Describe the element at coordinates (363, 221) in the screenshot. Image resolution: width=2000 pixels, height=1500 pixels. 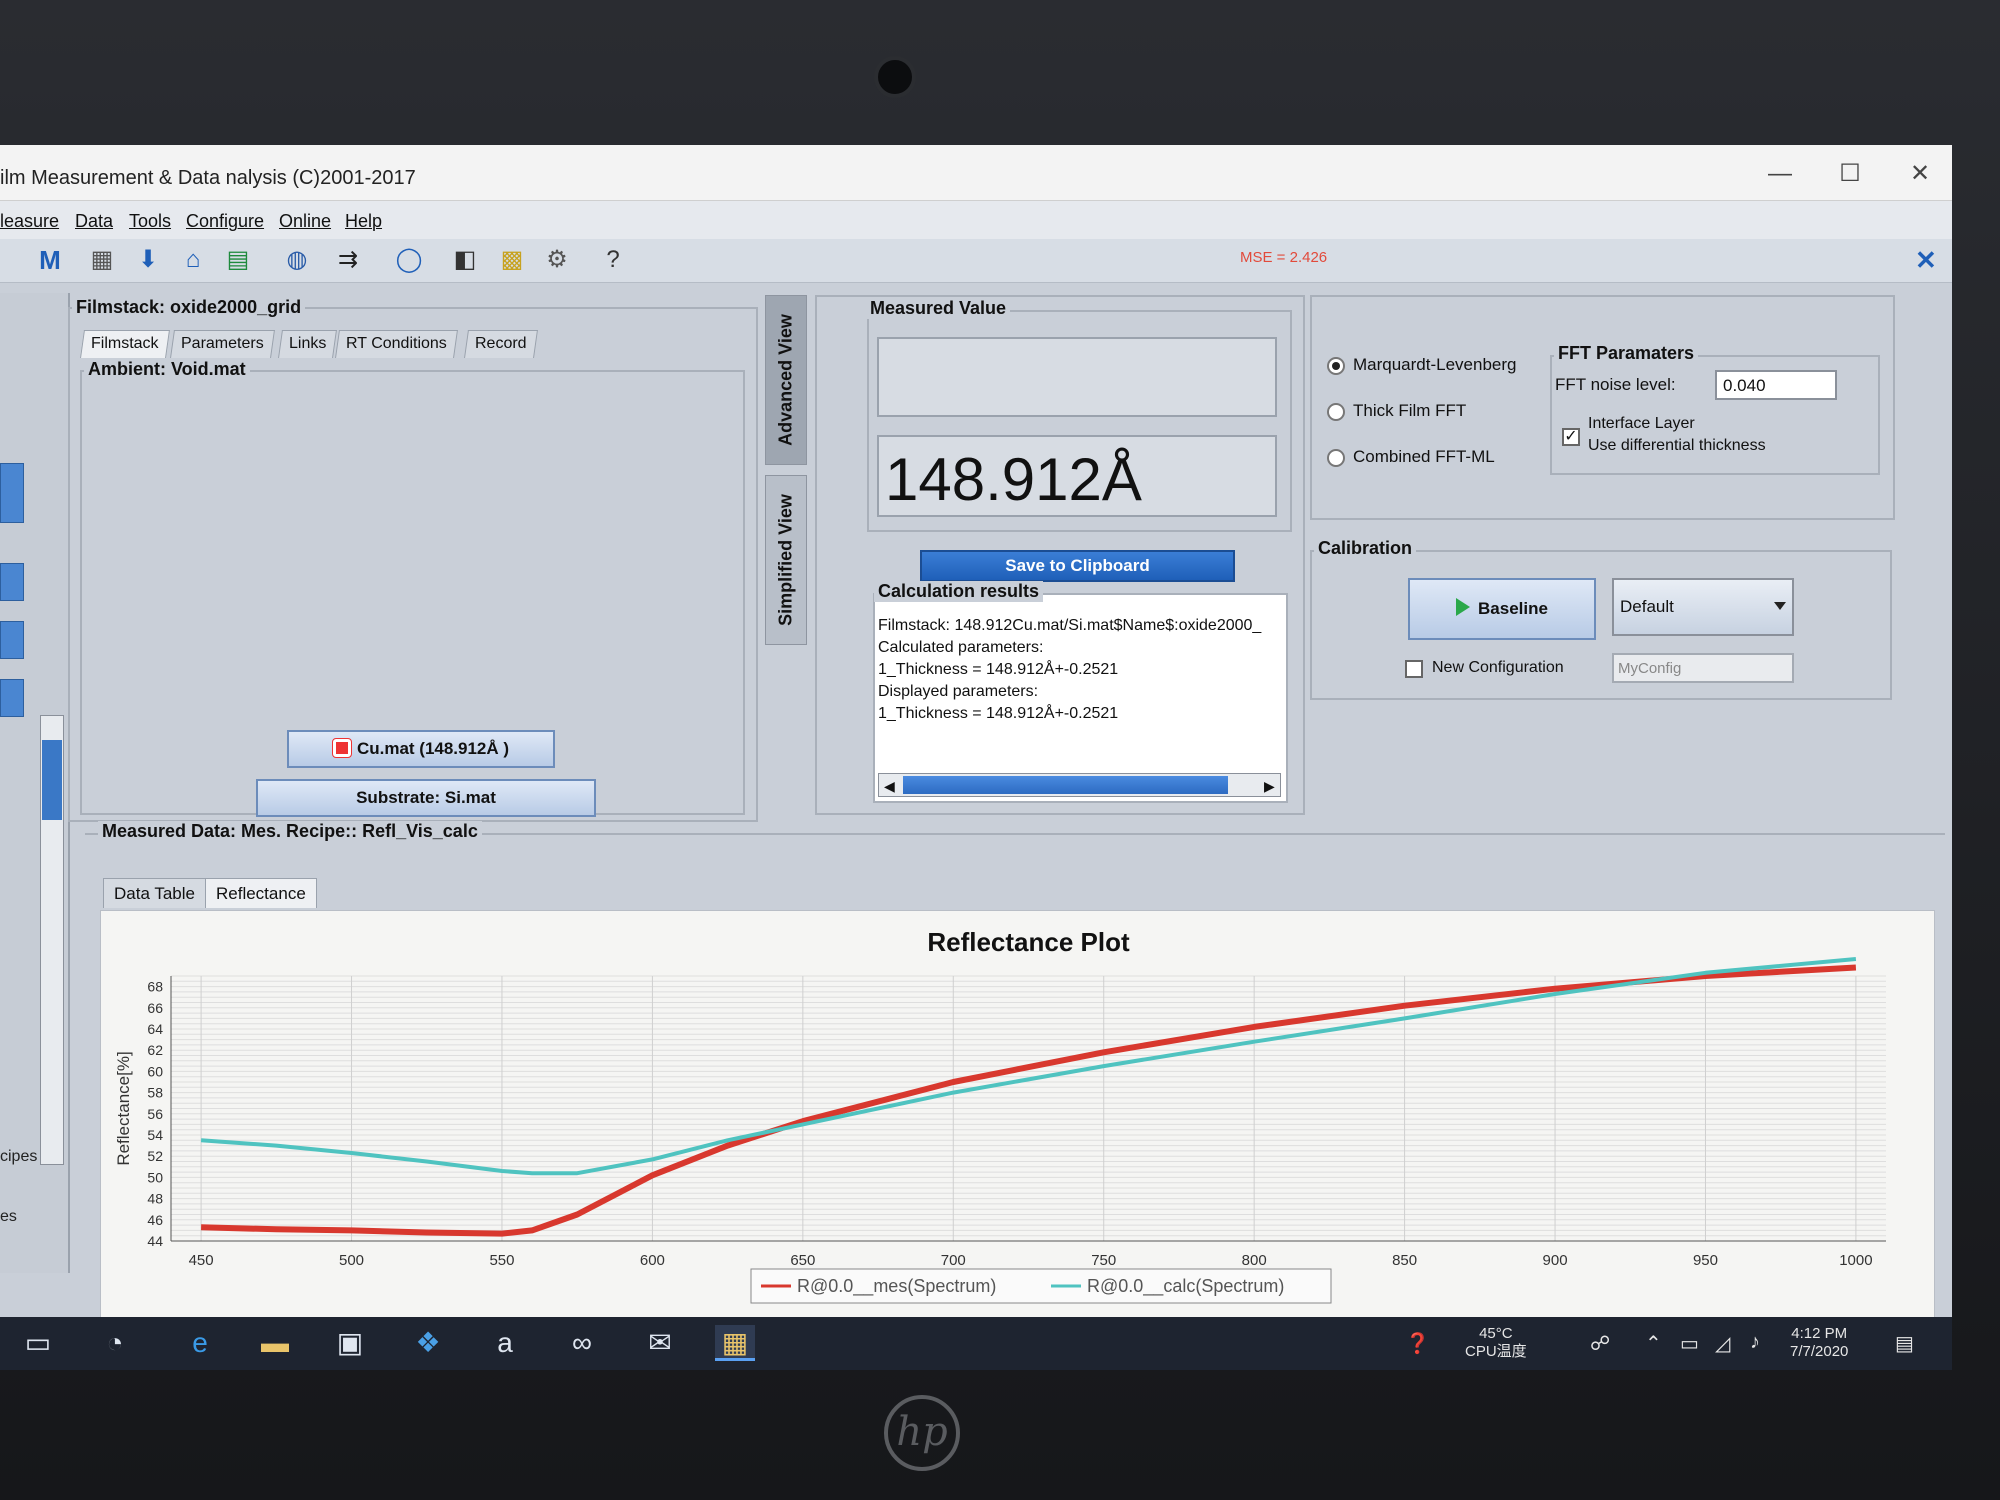
I see `menu-help: Help` at that location.